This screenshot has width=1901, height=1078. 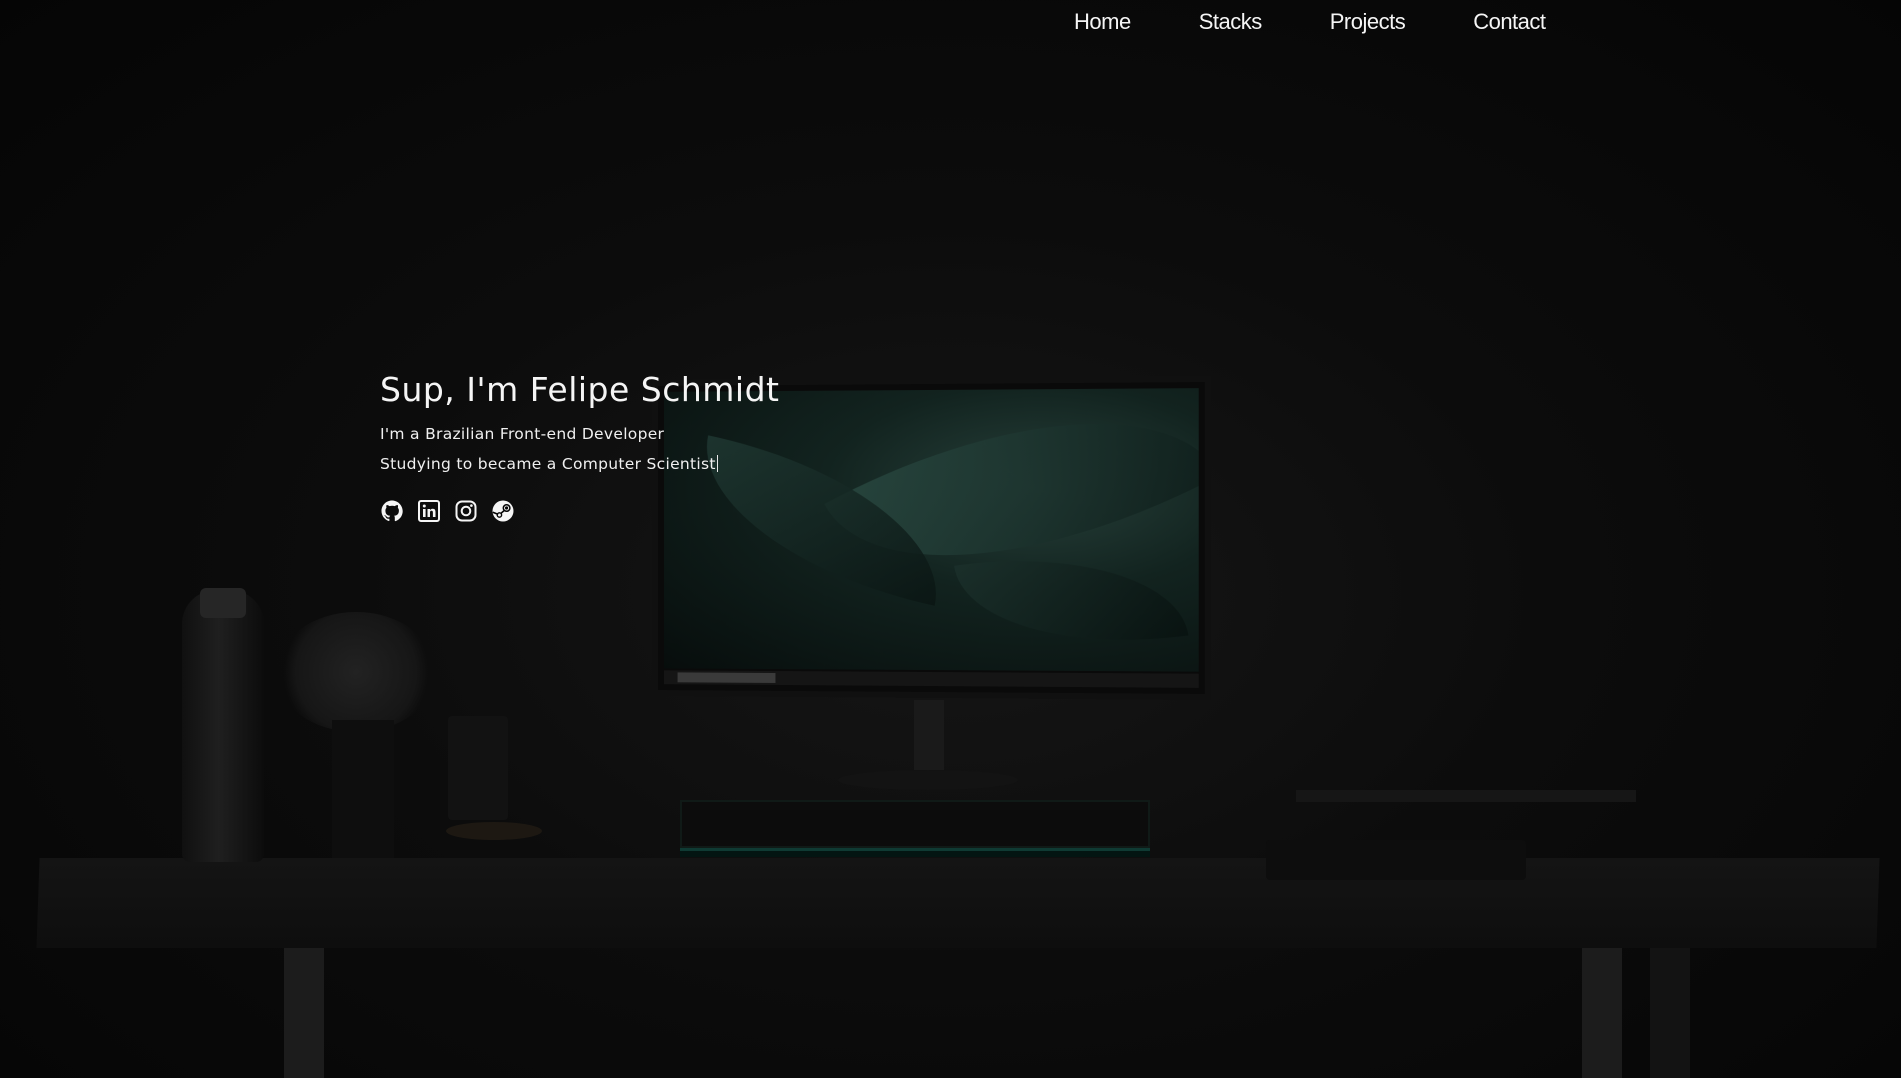 I want to click on instagram-link, so click(x=466, y=511).